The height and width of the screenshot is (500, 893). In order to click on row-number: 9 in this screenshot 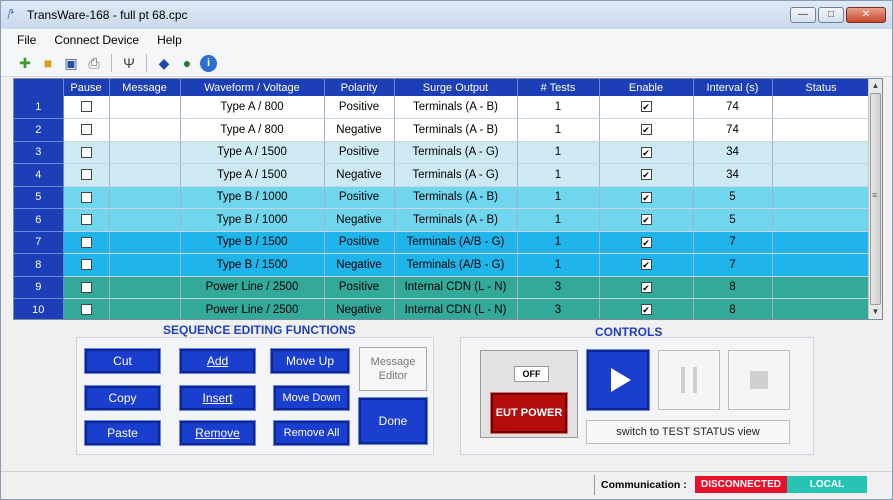, I will do `click(39, 287)`.